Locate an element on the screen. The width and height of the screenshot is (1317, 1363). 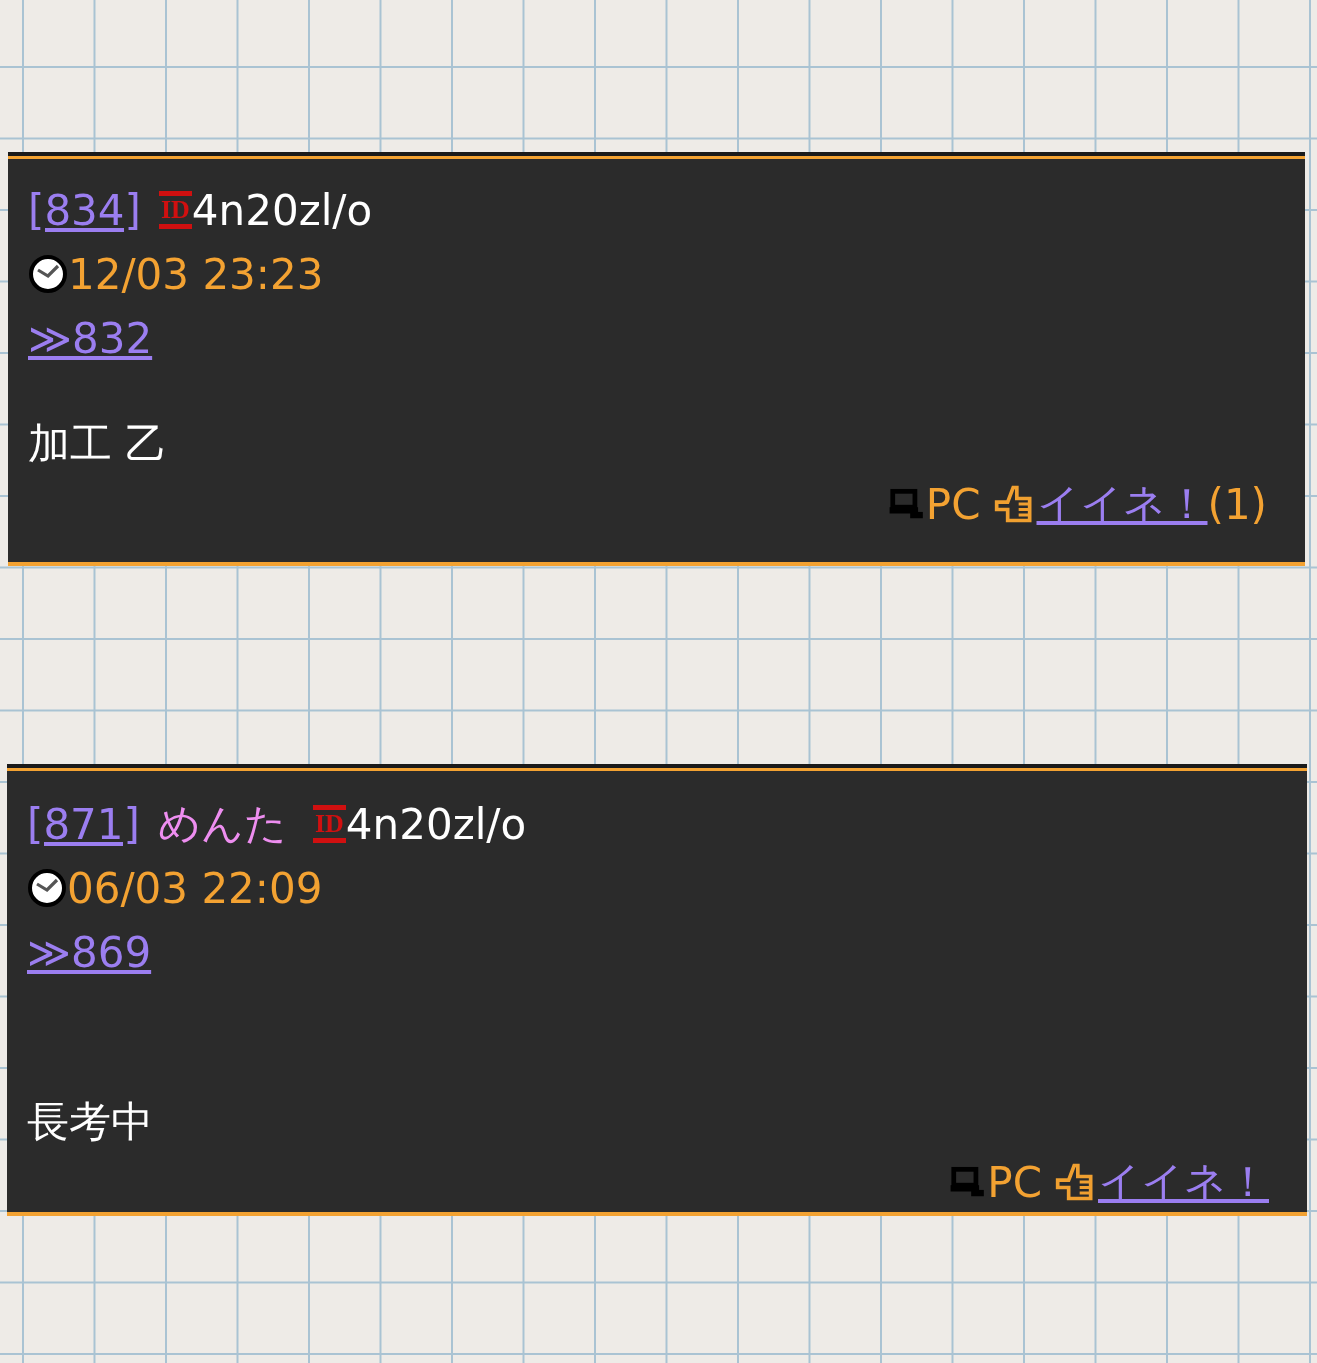
post-body: 加工 乙 is located at coordinates (98, 444).